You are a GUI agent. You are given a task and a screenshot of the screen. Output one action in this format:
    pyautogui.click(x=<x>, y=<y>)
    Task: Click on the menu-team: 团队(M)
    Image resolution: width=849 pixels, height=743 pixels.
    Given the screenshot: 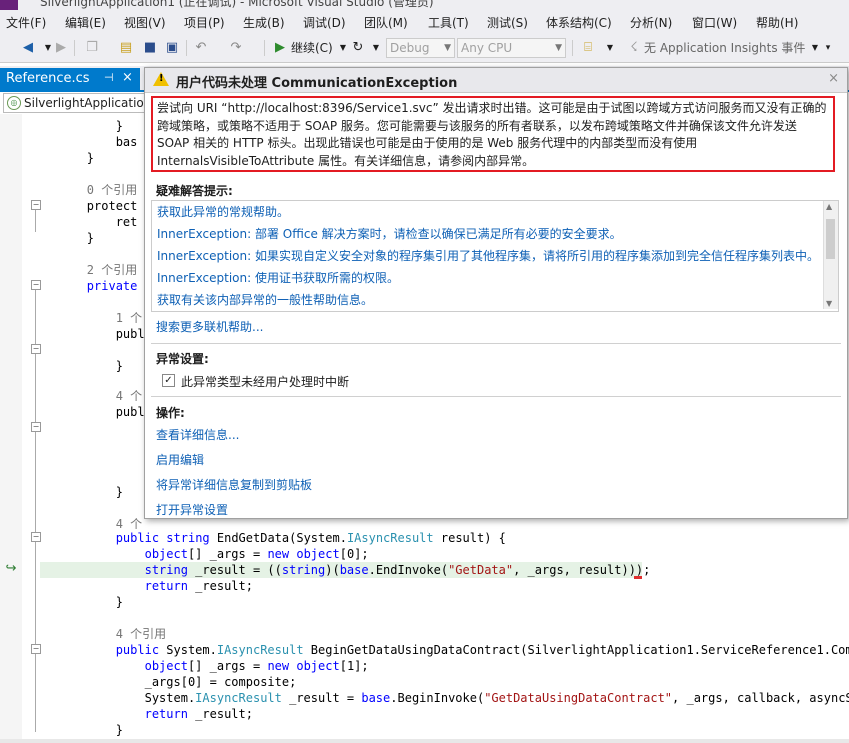 What is the action you would take?
    pyautogui.click(x=386, y=22)
    